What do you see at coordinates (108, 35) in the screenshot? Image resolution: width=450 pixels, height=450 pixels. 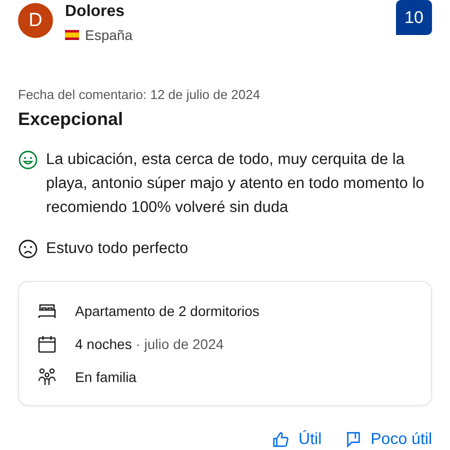 I see `country-name: España` at bounding box center [108, 35].